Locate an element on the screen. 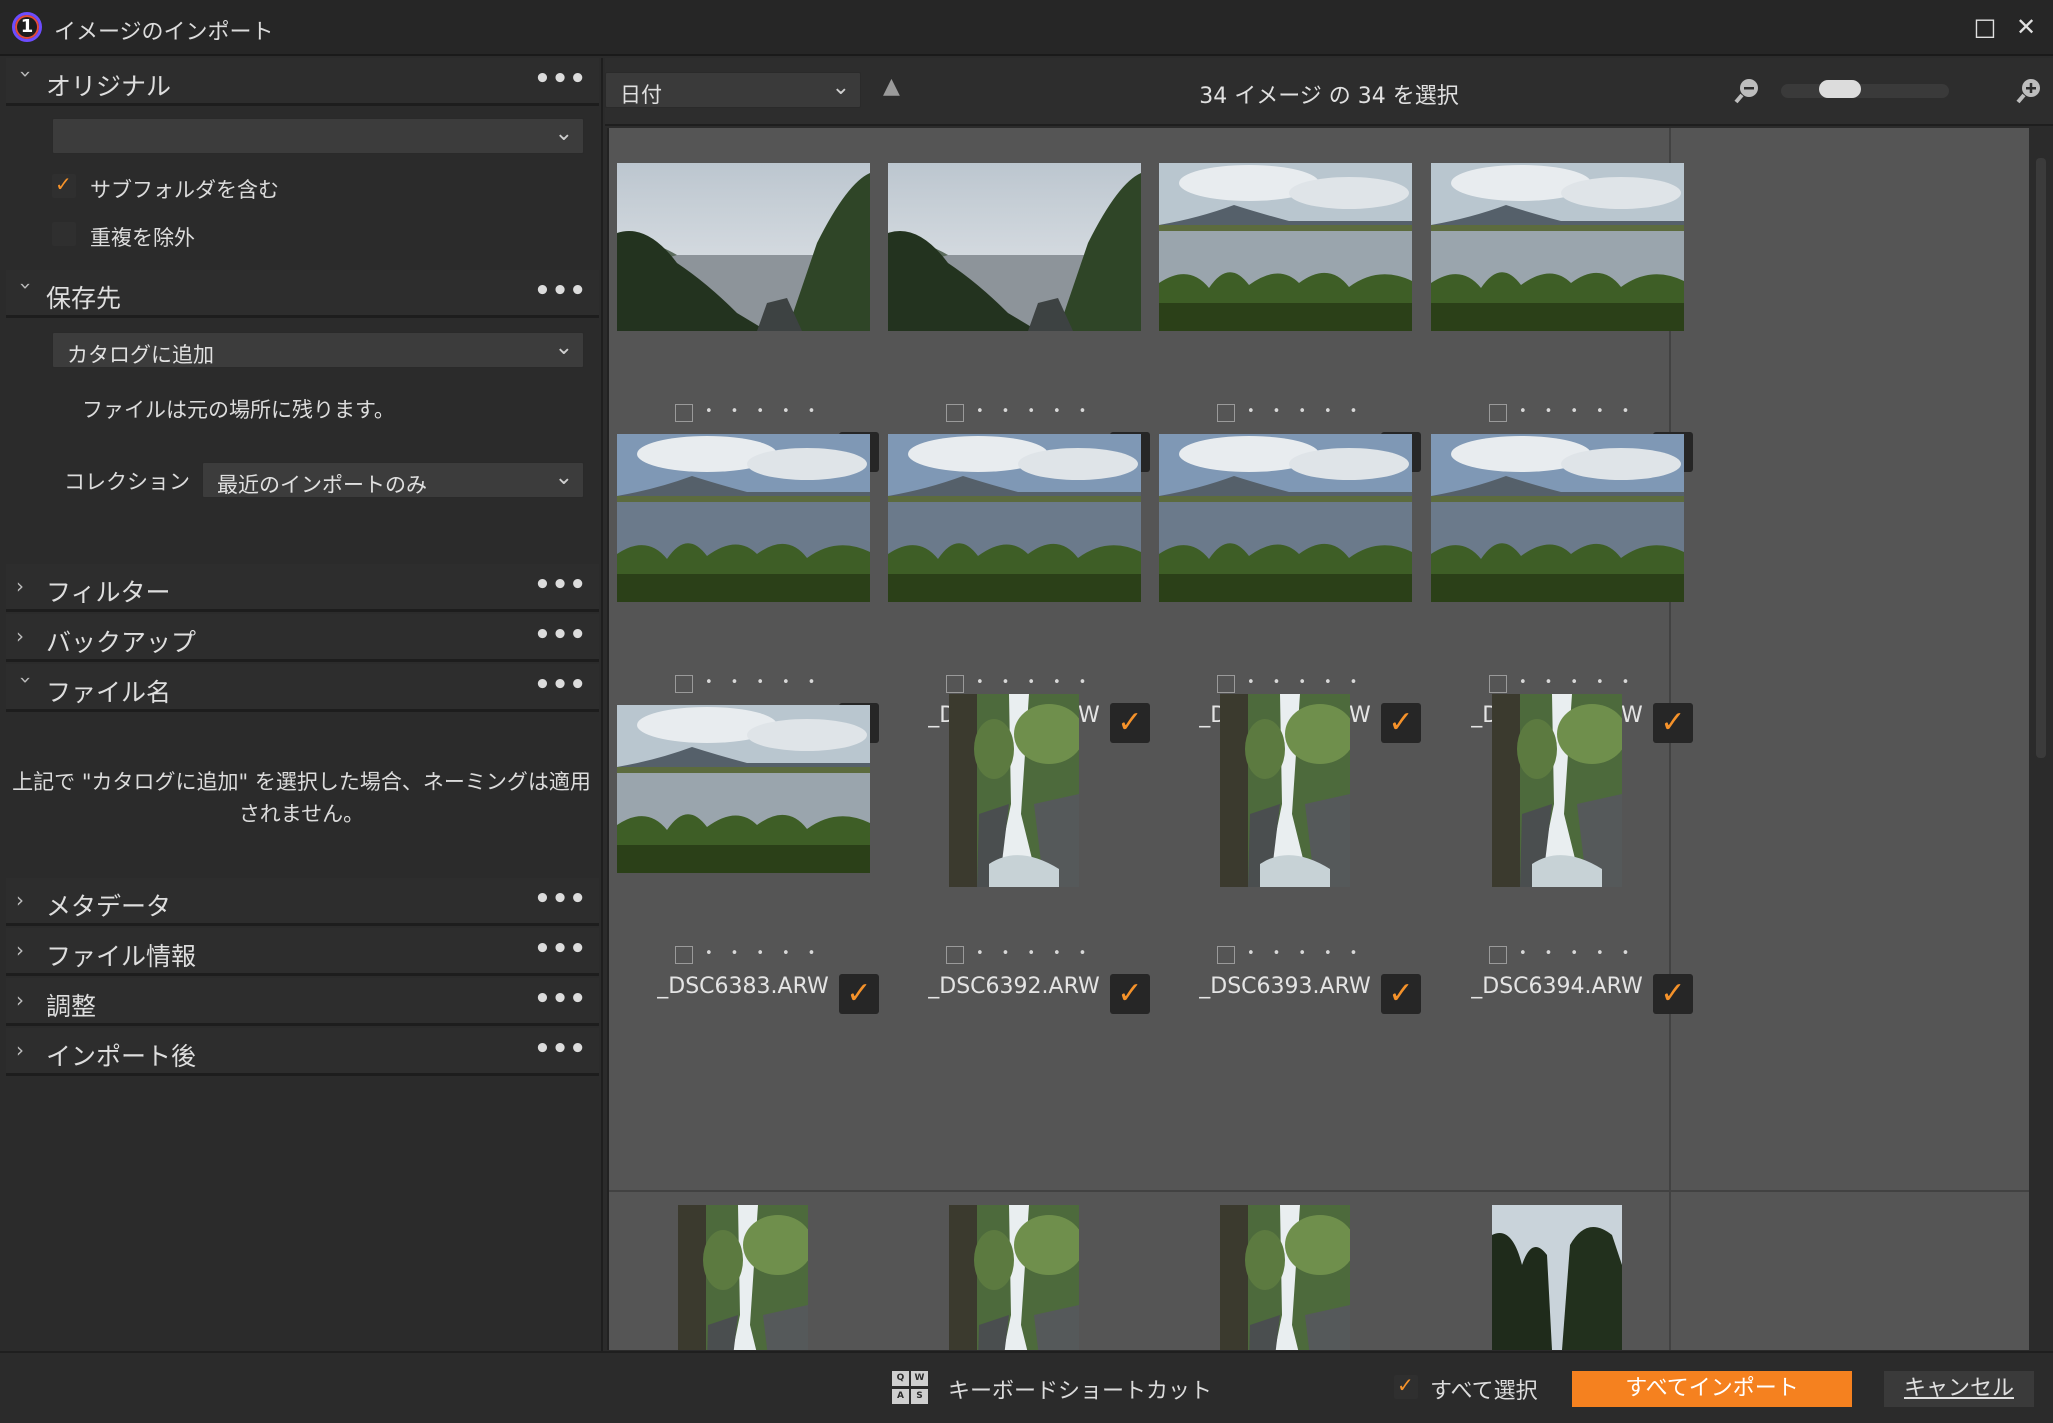 Image resolution: width=2053 pixels, height=1423 pixels. section-label: メタデータ is located at coordinates (109, 906).